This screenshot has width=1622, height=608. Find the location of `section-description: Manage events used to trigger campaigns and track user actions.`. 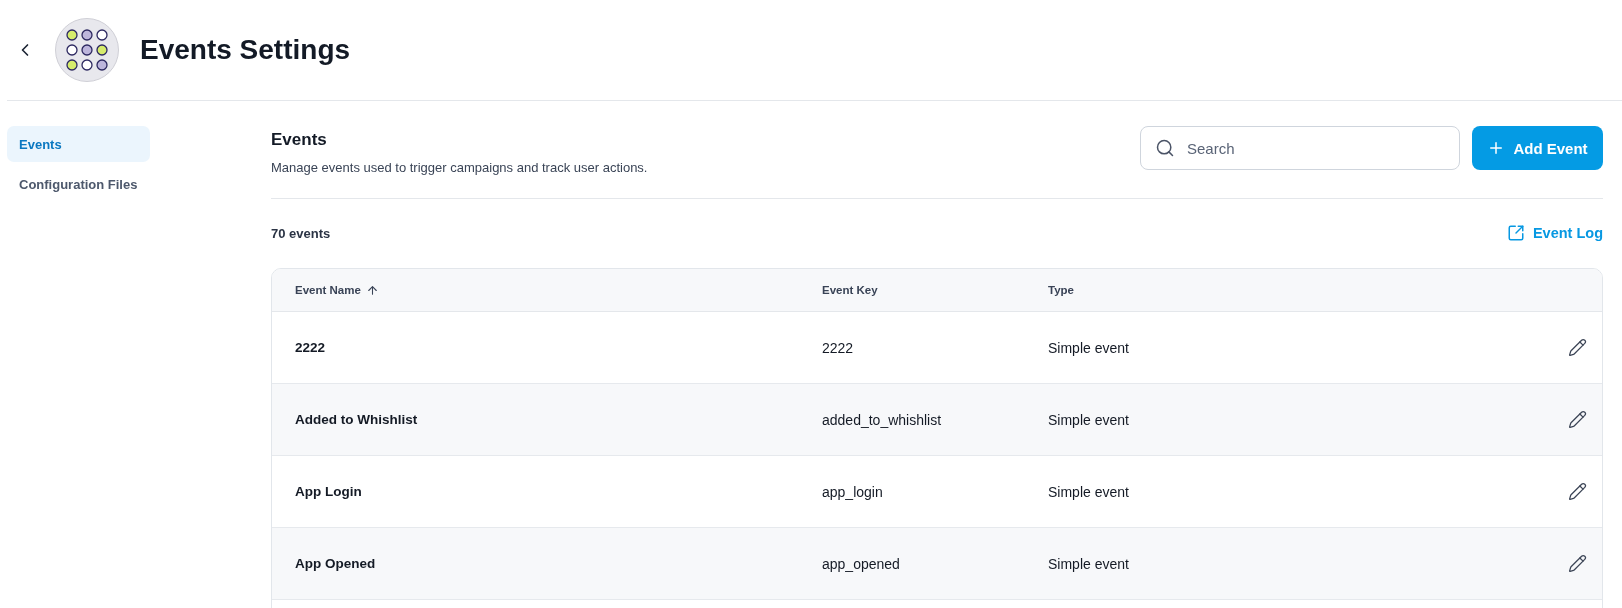

section-description: Manage events used to trigger campaigns and track user actions. is located at coordinates (459, 168).